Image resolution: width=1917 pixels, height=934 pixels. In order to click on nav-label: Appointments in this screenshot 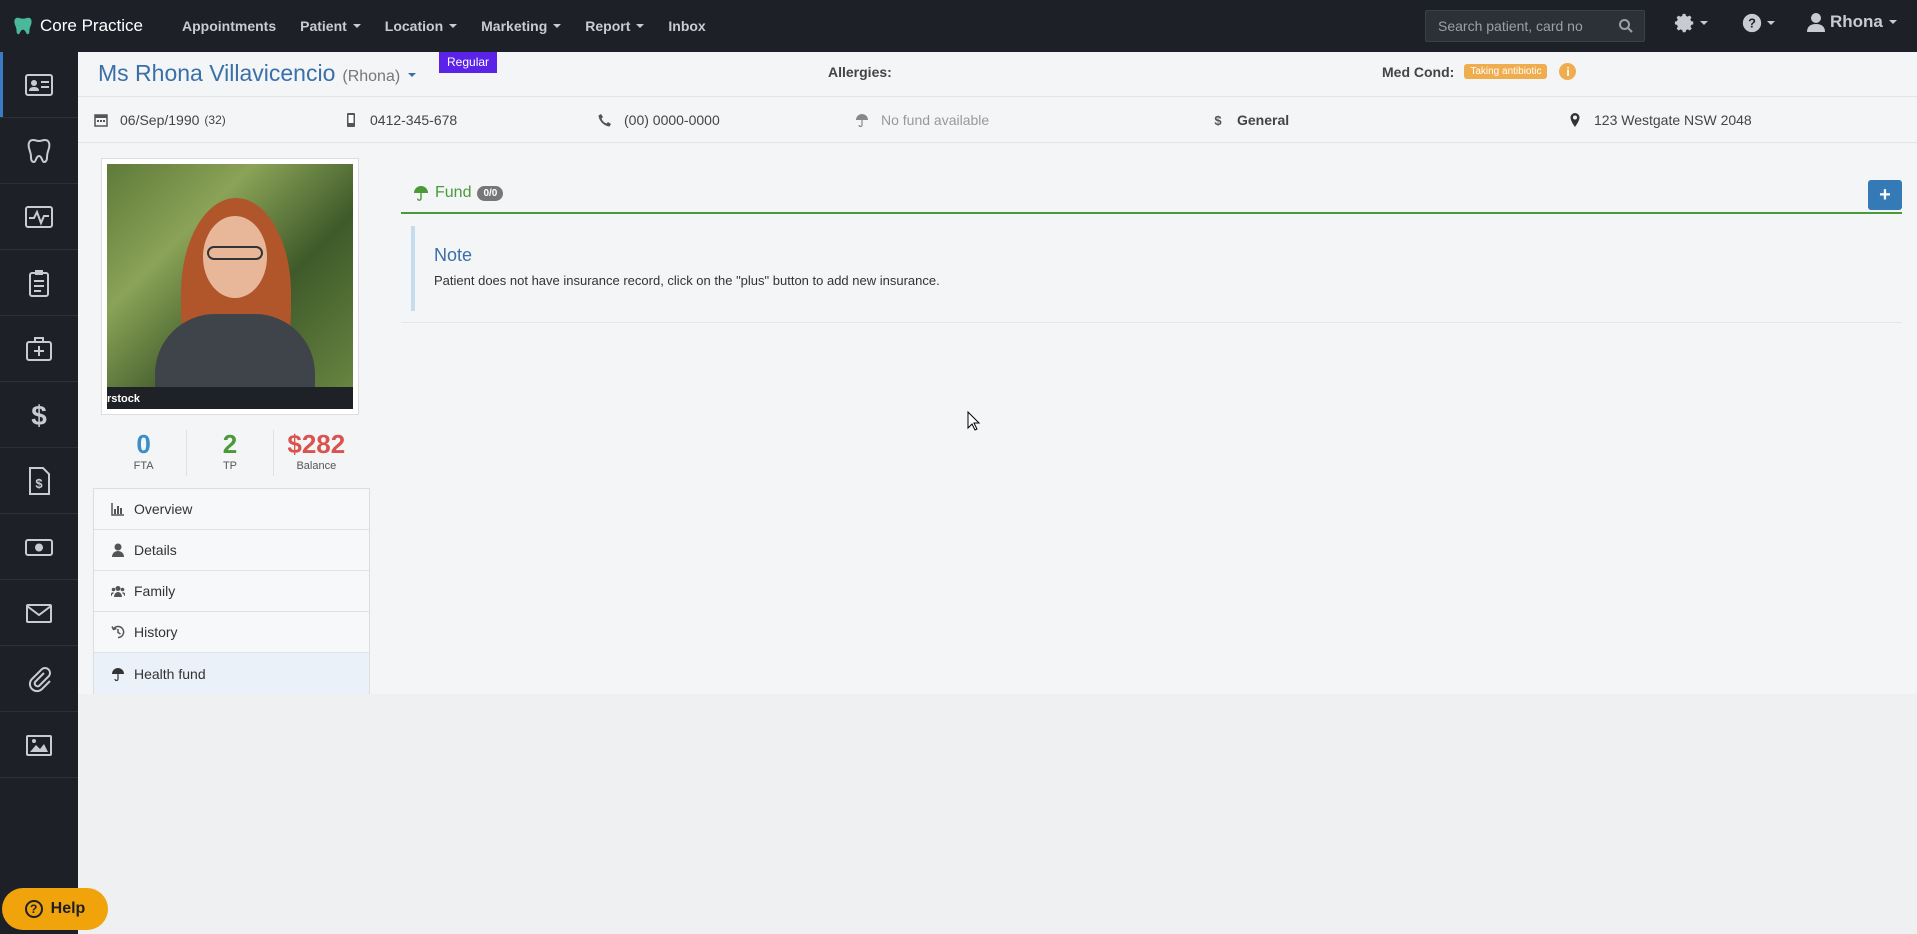, I will do `click(229, 26)`.